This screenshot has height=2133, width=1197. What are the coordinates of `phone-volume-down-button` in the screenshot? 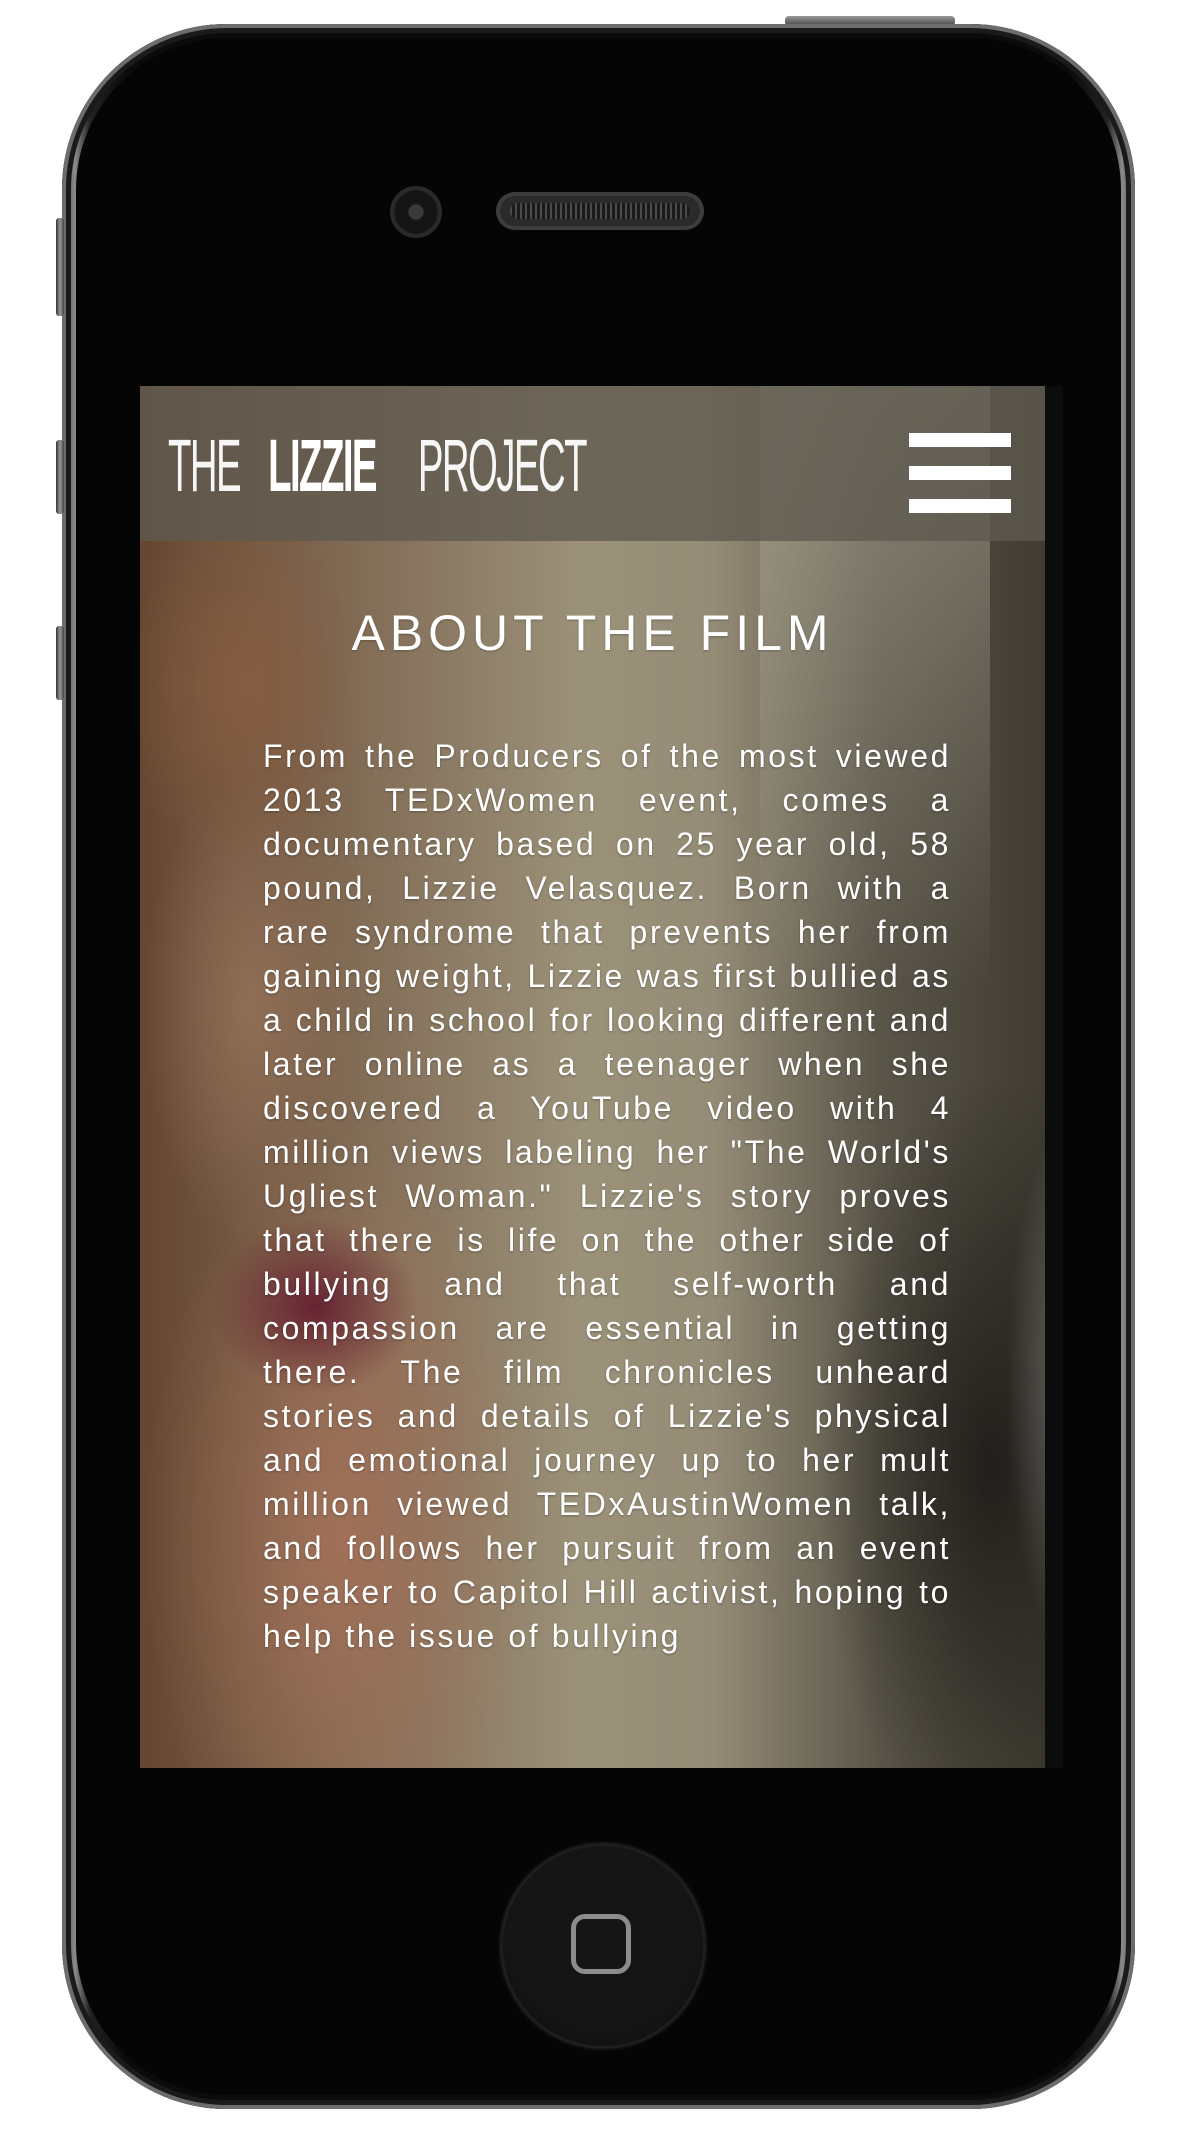 It's located at (60, 663).